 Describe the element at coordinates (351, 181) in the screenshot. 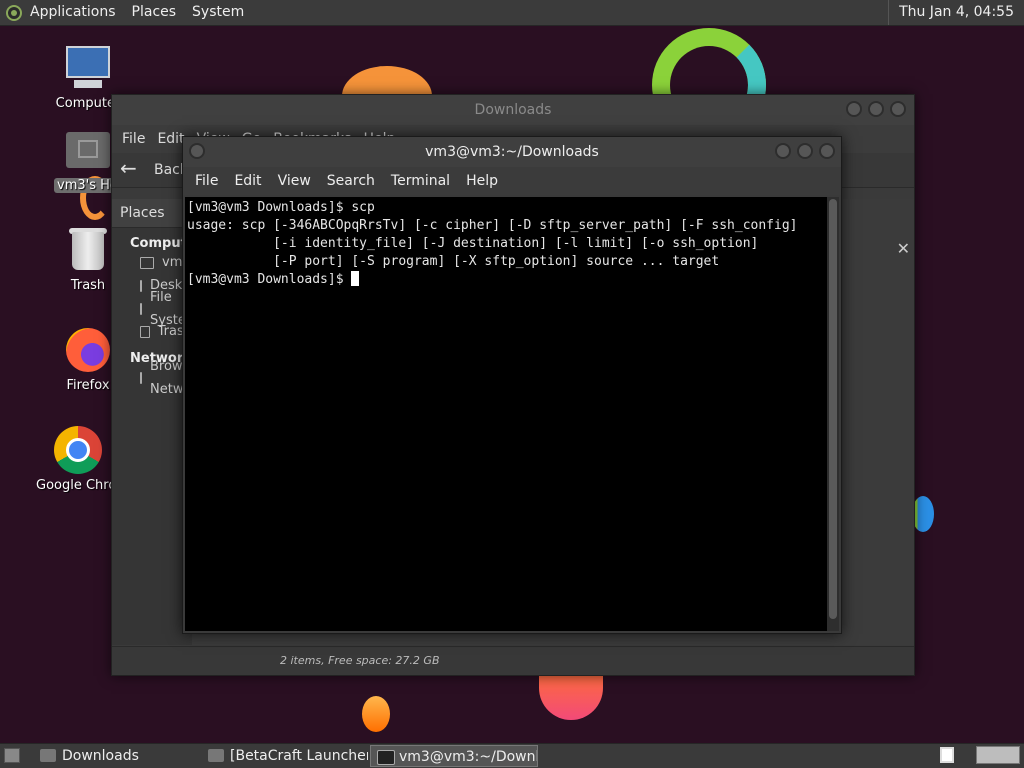

I see `menu-search: Search` at that location.